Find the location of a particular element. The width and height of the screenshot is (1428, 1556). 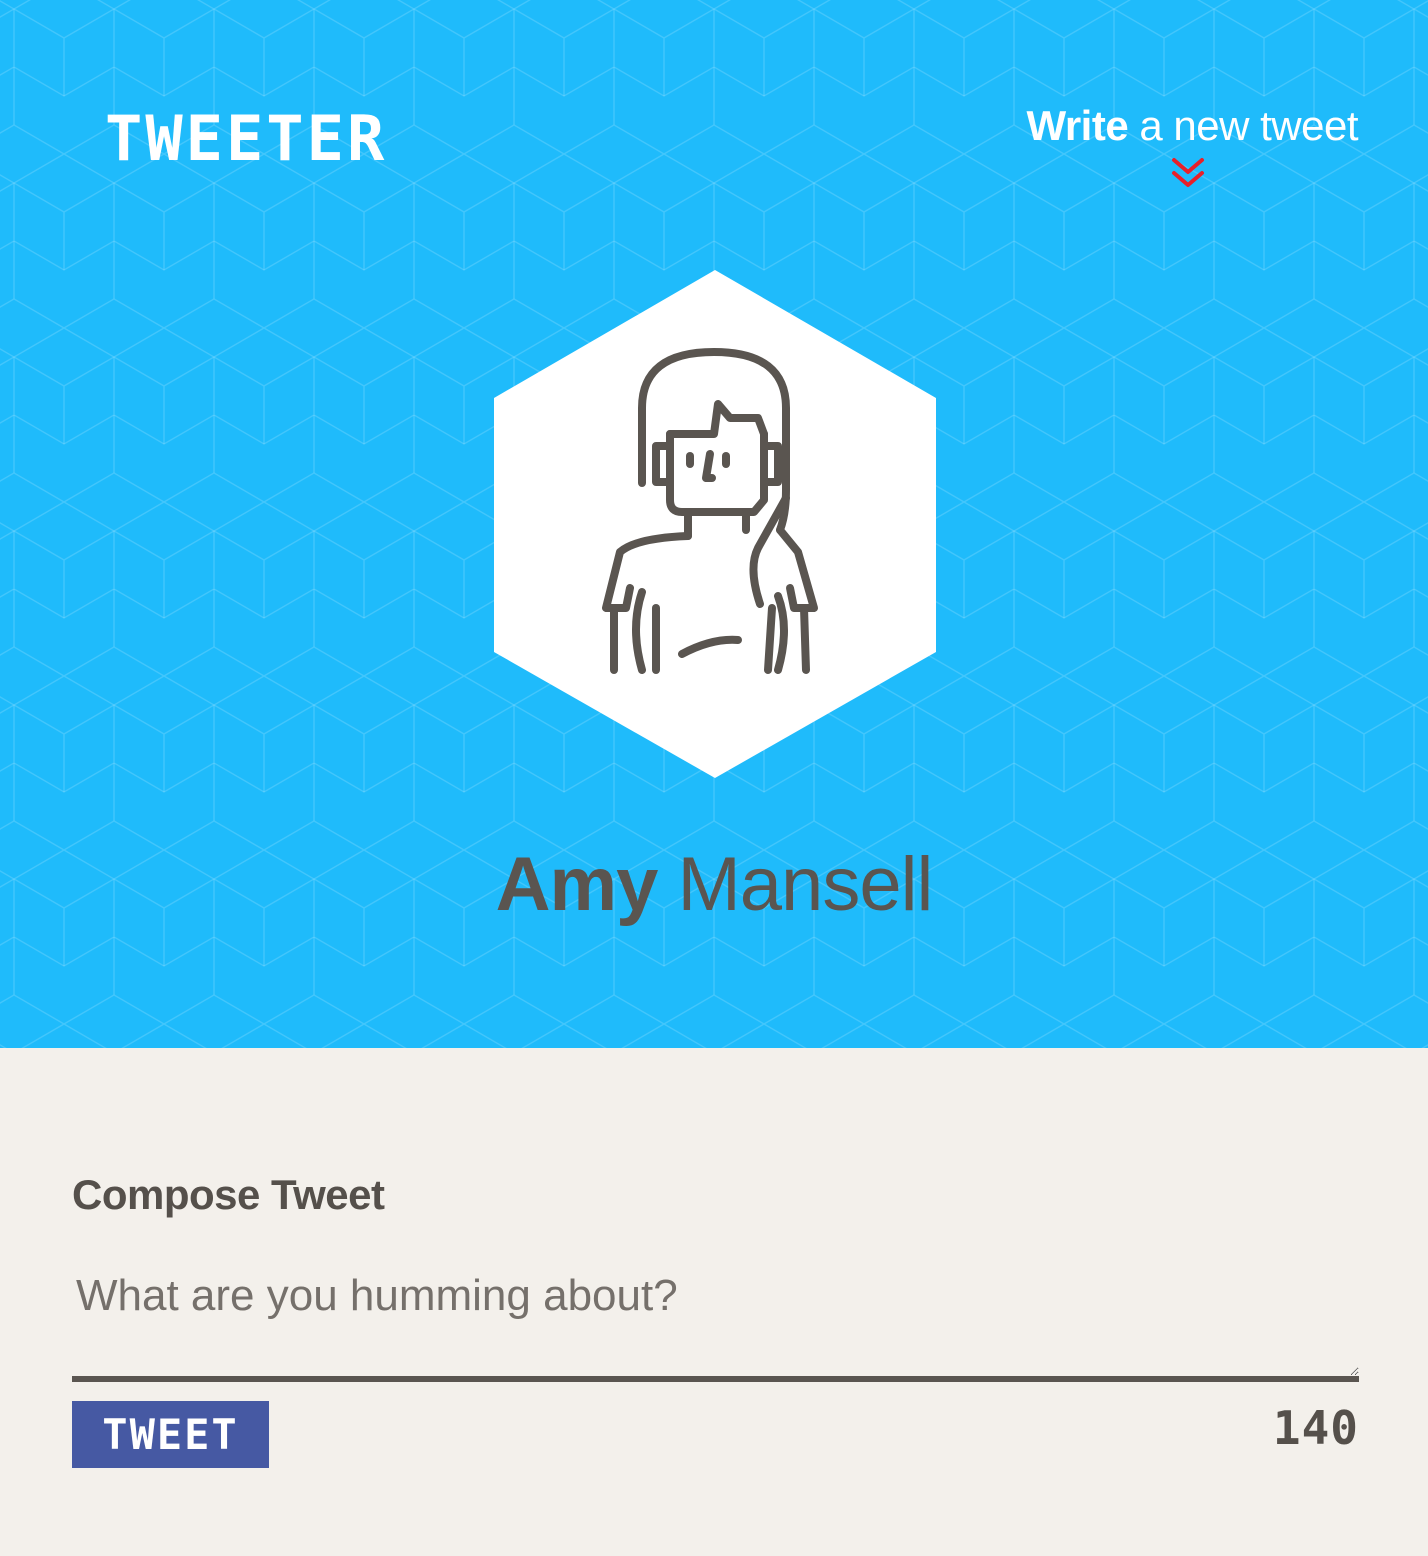

compose-tweet-label: Compose Tweet is located at coordinates (228, 1194).